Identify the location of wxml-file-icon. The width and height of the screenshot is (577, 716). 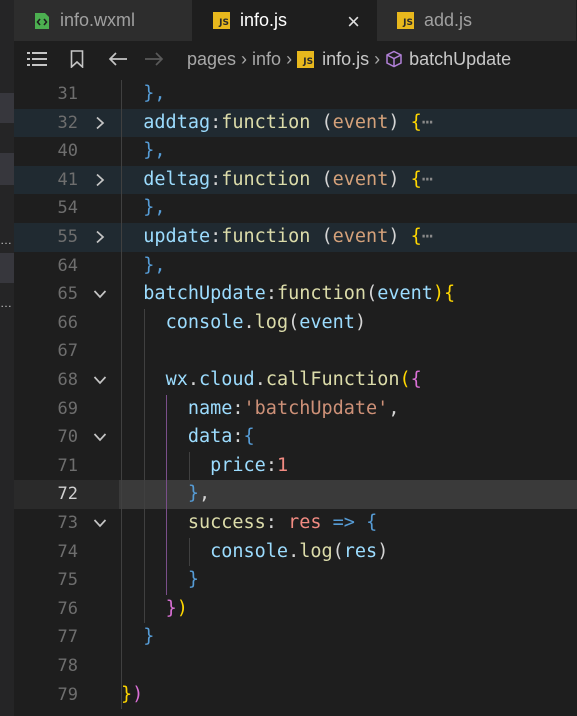
(42, 21).